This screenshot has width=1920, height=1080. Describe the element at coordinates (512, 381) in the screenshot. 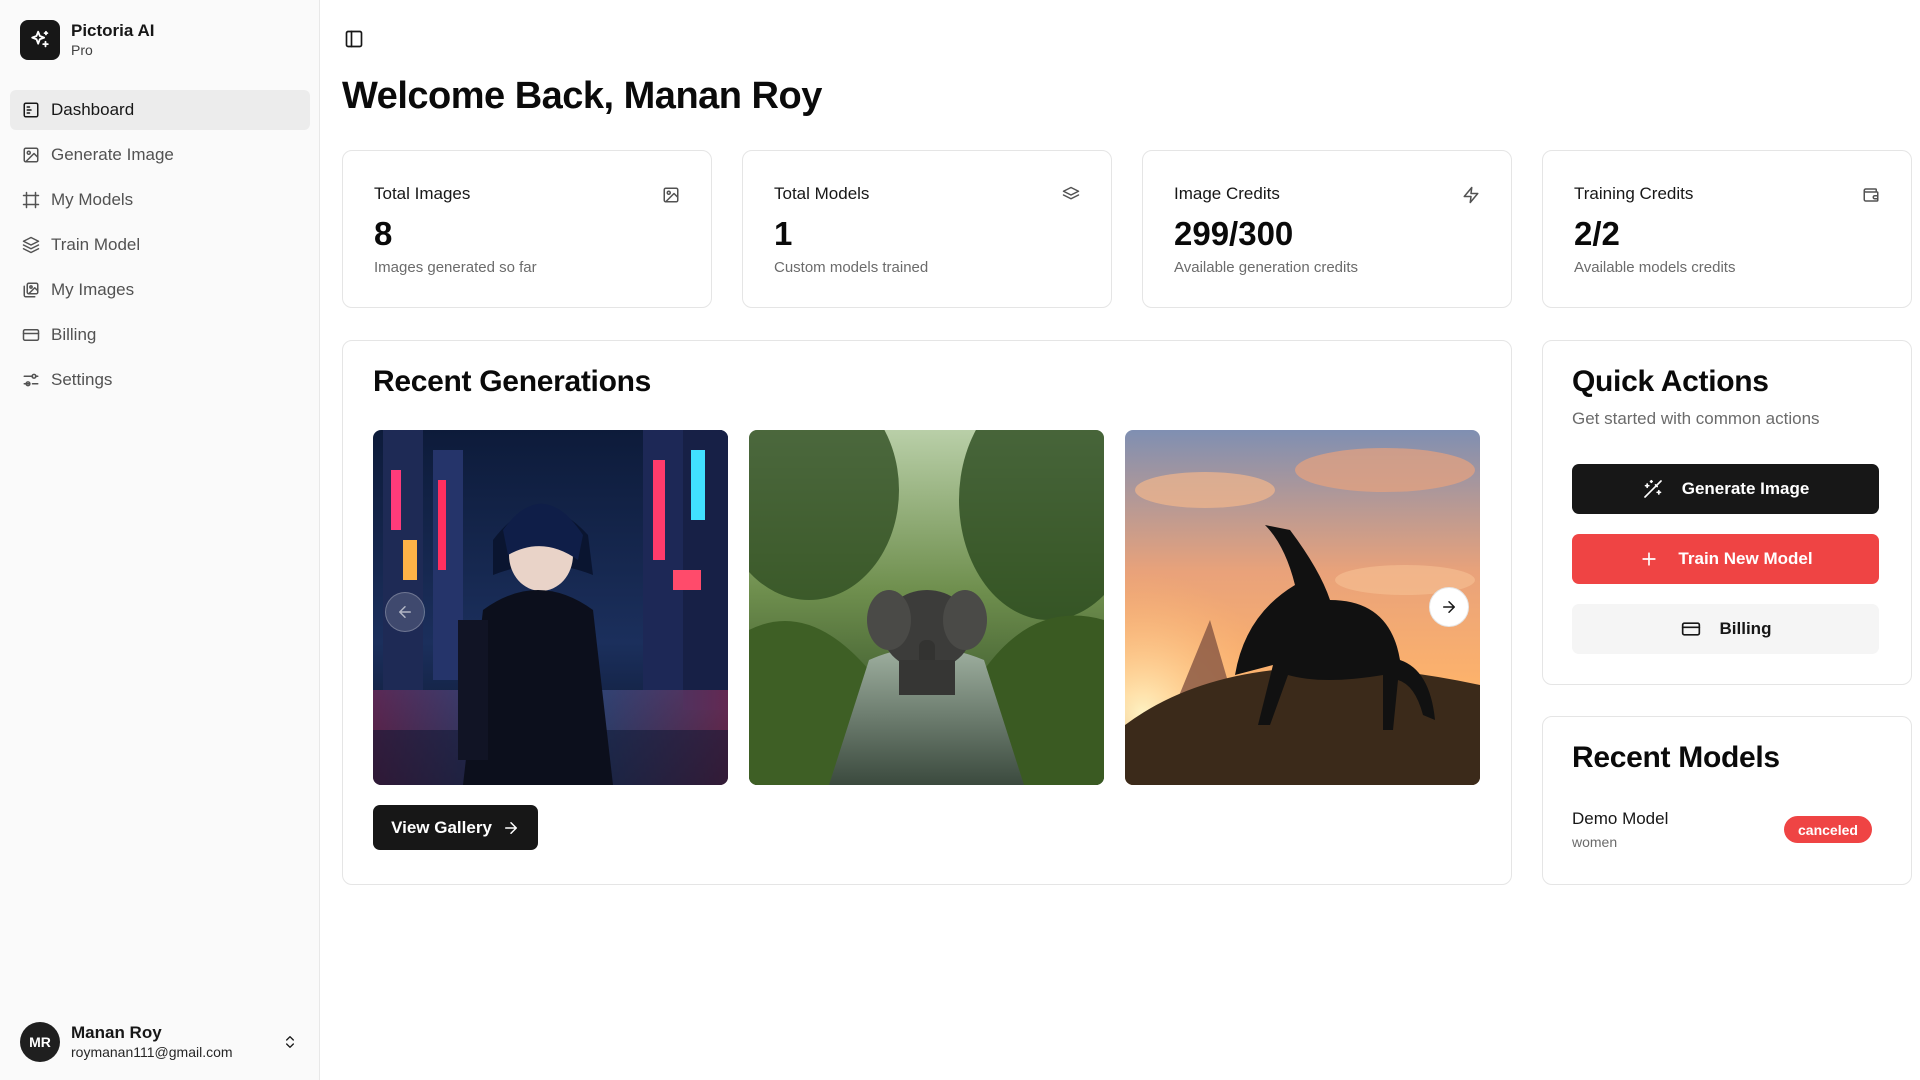

I see `recent-generations-title: Recent Generations` at that location.